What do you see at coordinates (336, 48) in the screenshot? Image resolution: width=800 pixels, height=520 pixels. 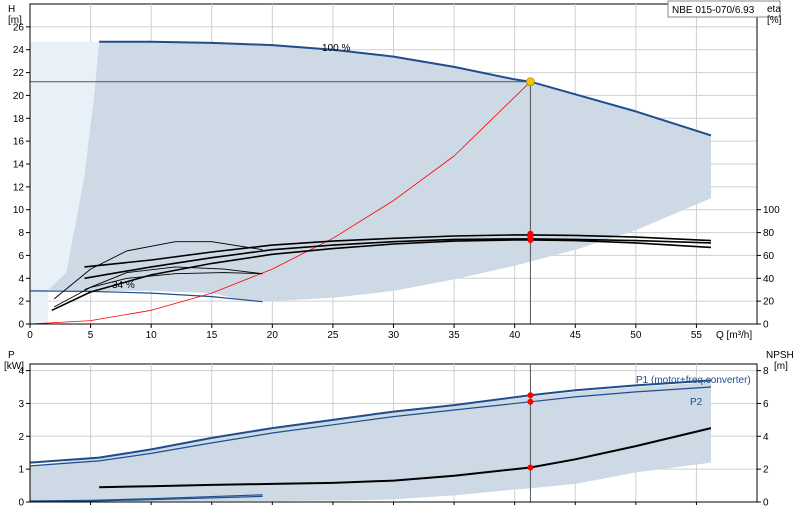 I see `annotation-100-percent: 100 %` at bounding box center [336, 48].